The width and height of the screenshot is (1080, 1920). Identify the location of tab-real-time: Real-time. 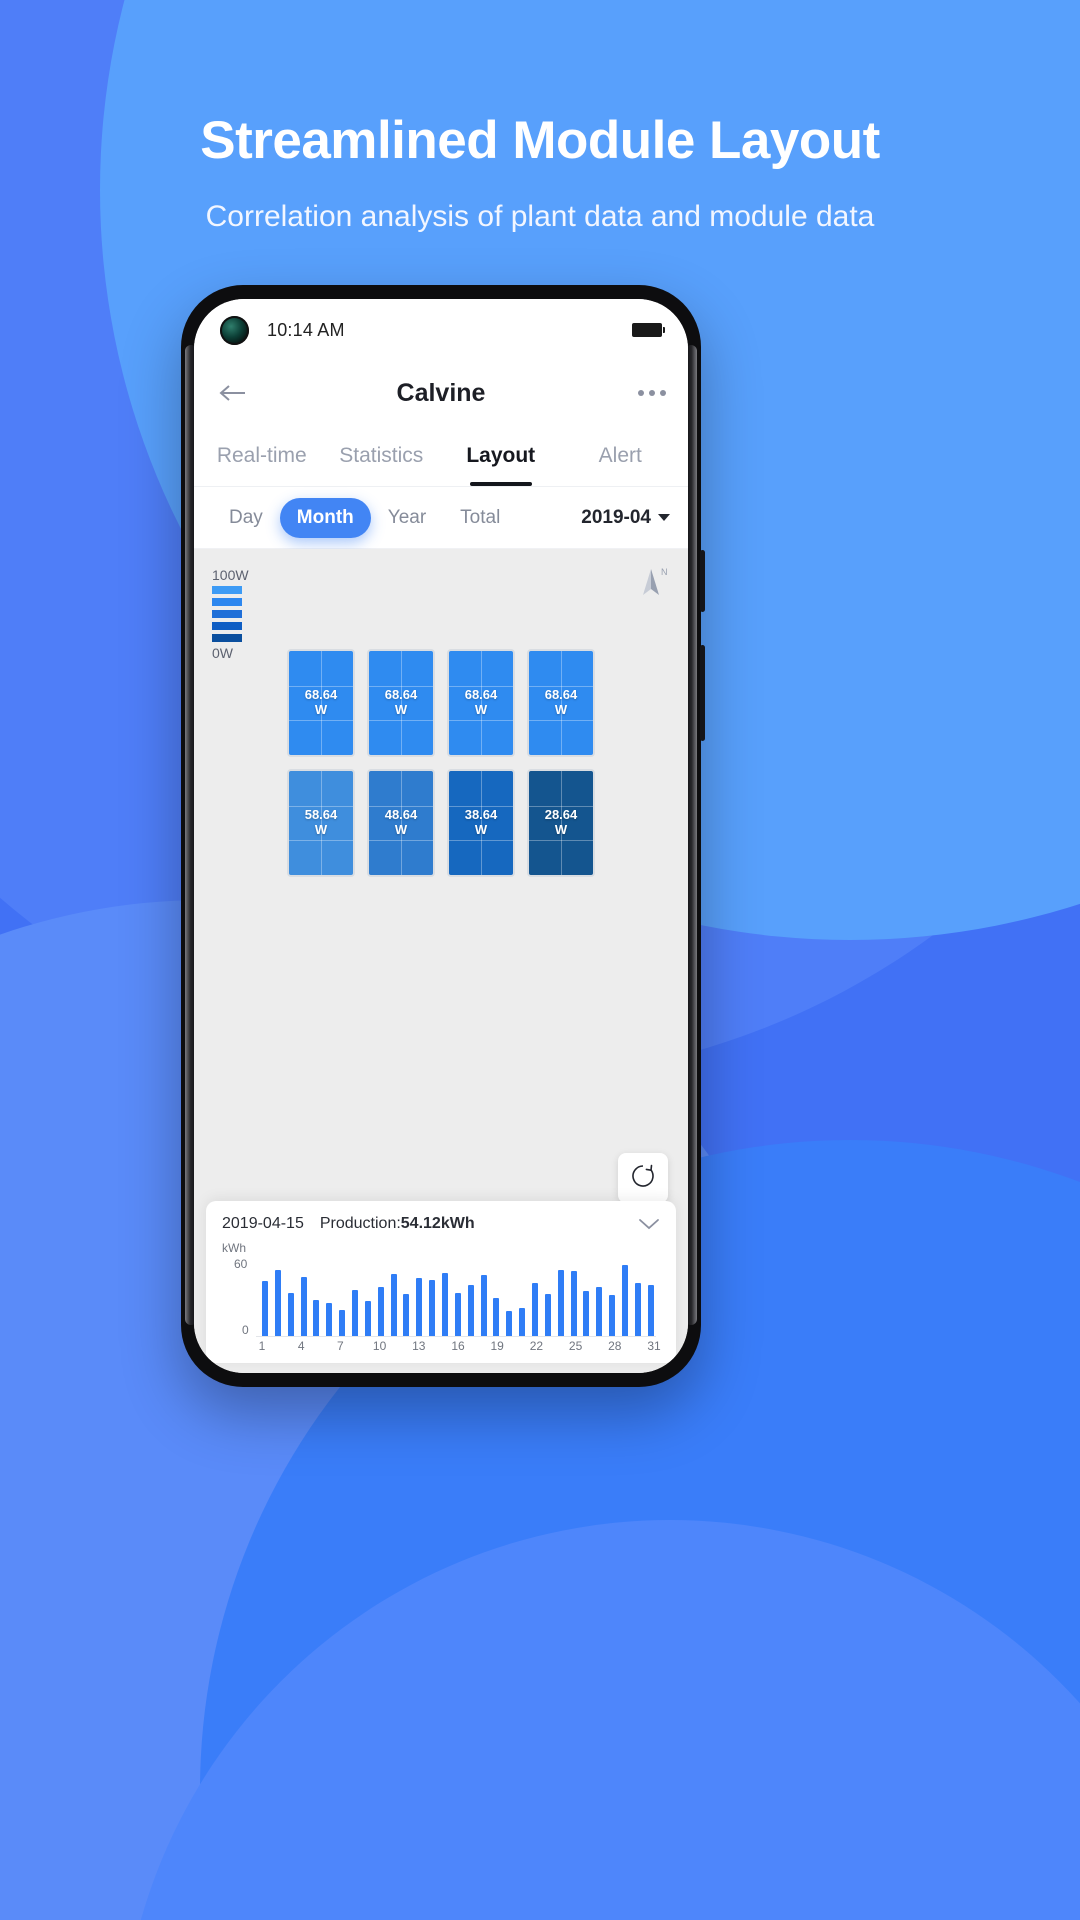
(262, 455).